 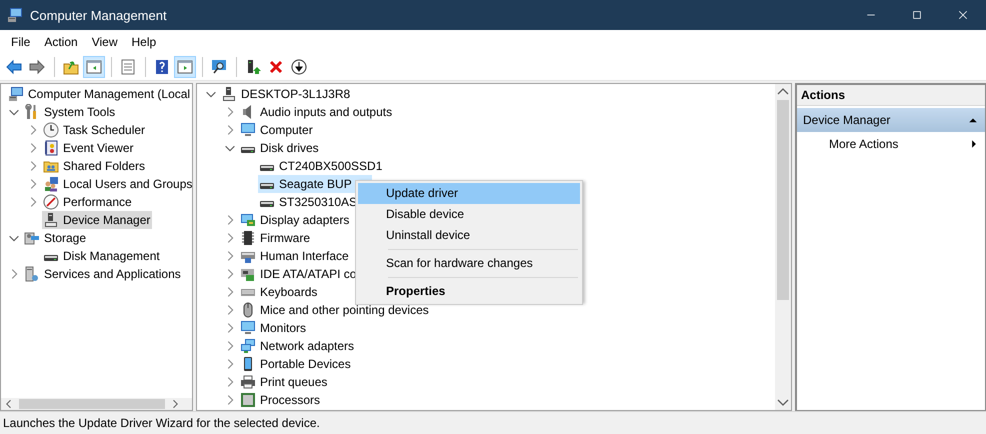 I want to click on tree-item: Device Manager, so click(x=97, y=220).